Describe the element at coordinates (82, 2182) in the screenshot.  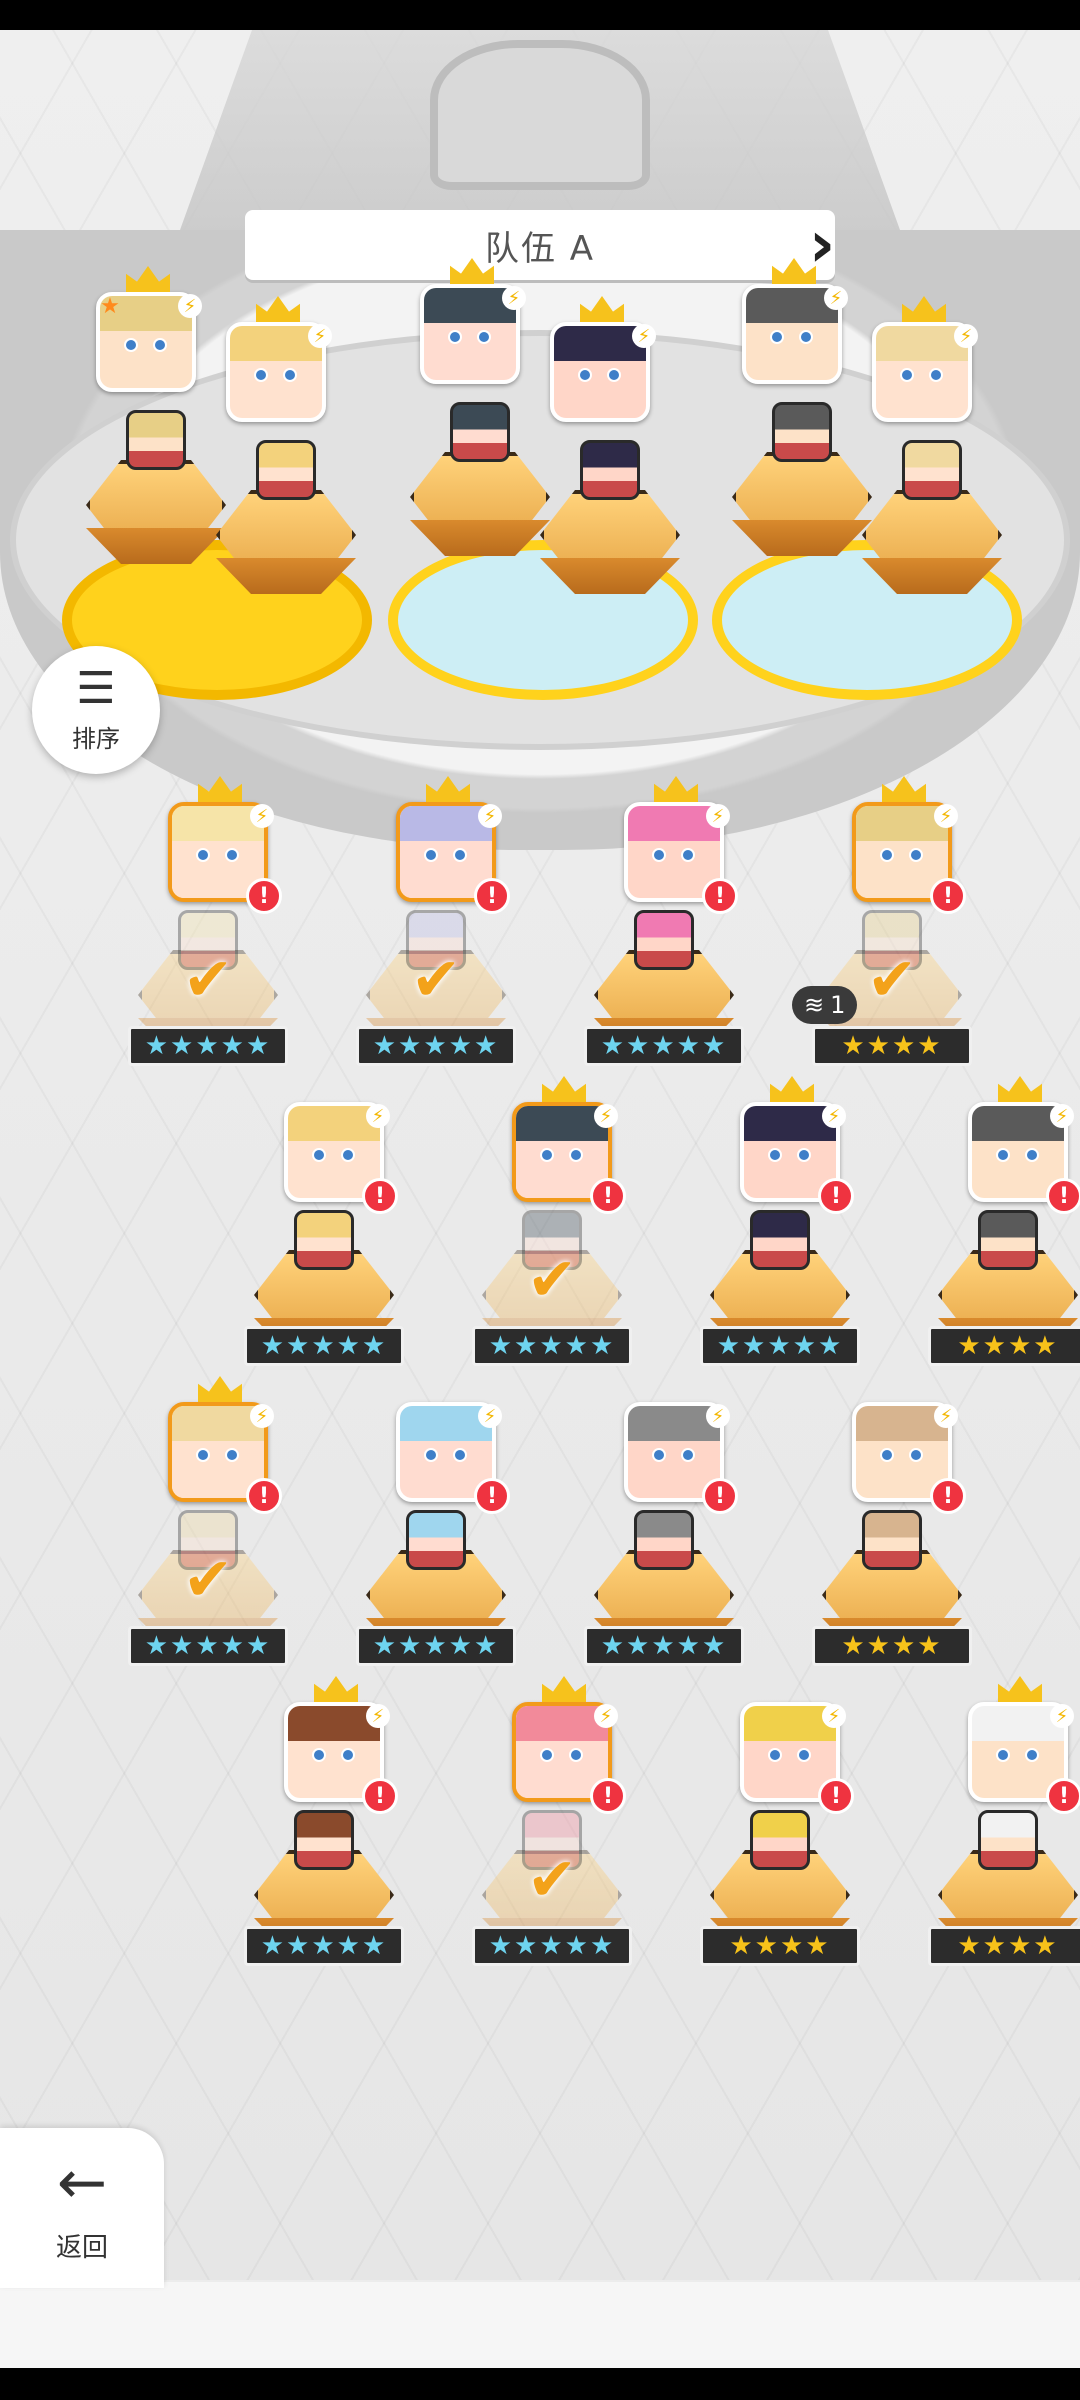
I see `arrow-left-icon: ←` at that location.